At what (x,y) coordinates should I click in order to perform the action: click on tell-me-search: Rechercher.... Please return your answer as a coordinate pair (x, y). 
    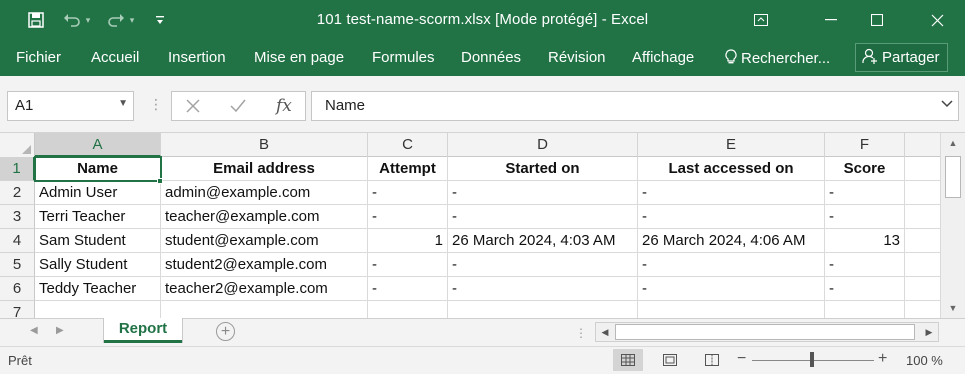
    Looking at the image, I should click on (777, 59).